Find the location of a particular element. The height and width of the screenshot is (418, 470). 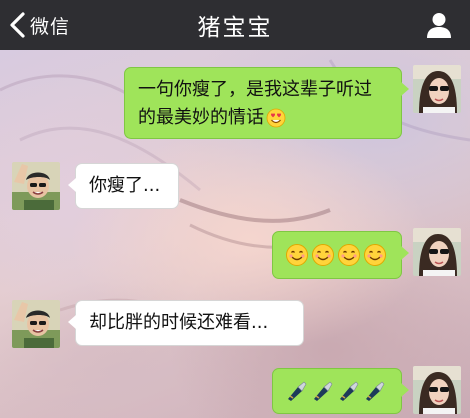

heart-eyes-emoji is located at coordinates (276, 118).